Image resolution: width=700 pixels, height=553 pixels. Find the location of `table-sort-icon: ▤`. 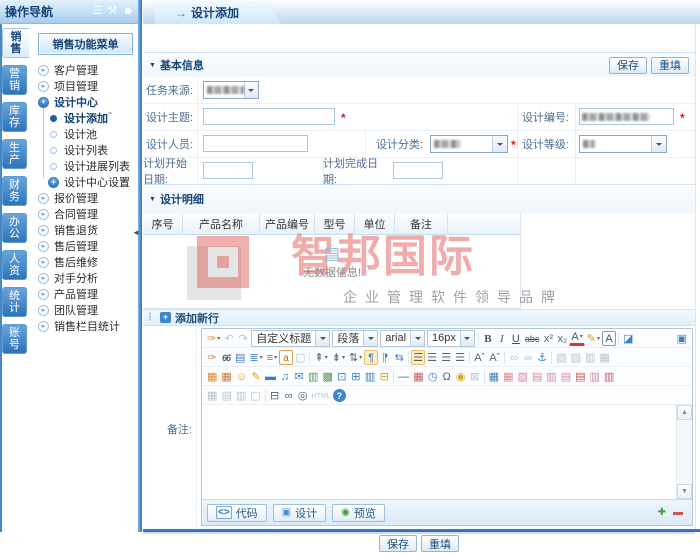

table-sort-icon: ▤ is located at coordinates (226, 395).